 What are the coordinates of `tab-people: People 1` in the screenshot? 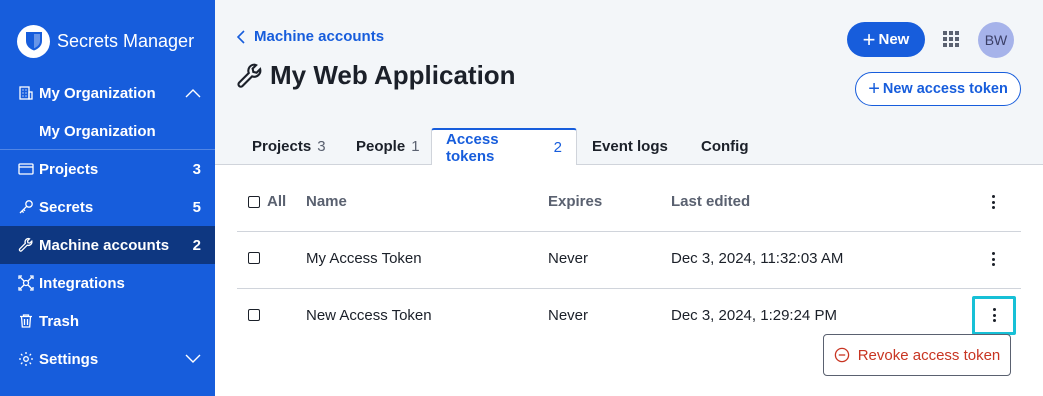 It's located at (388, 146).